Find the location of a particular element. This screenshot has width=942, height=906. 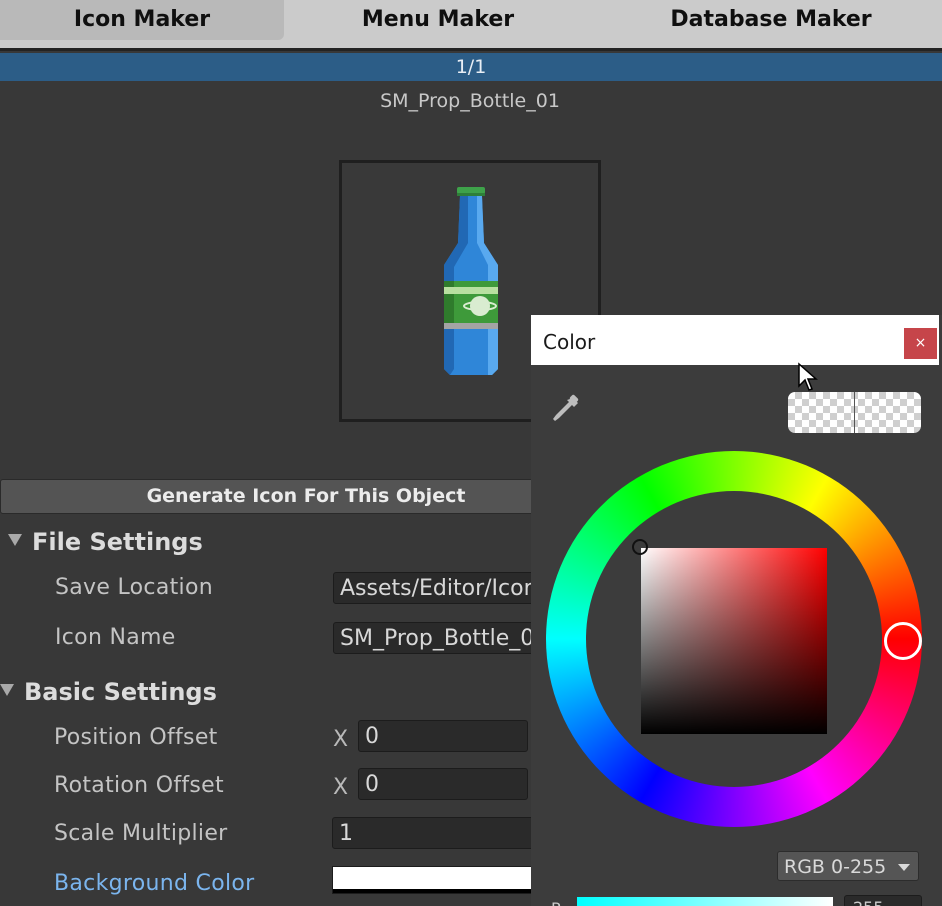

rotation-x-label: X is located at coordinates (341, 787).